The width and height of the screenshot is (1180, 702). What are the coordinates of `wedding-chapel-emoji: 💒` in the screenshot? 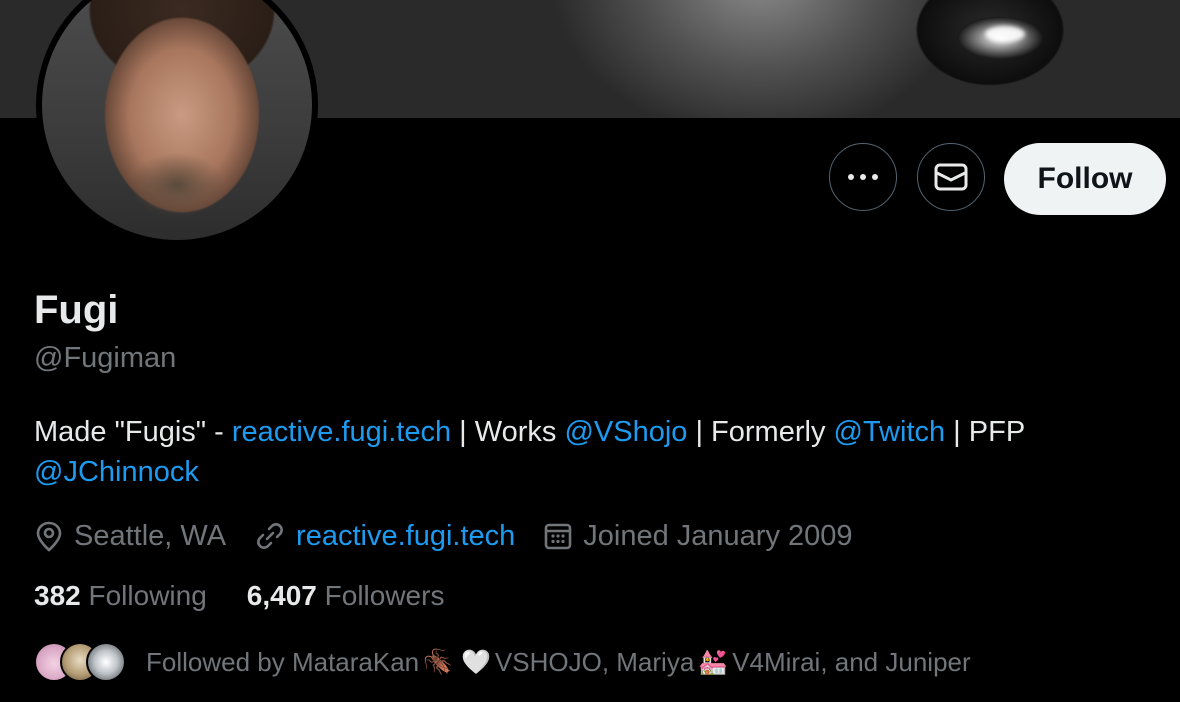 It's located at (713, 662).